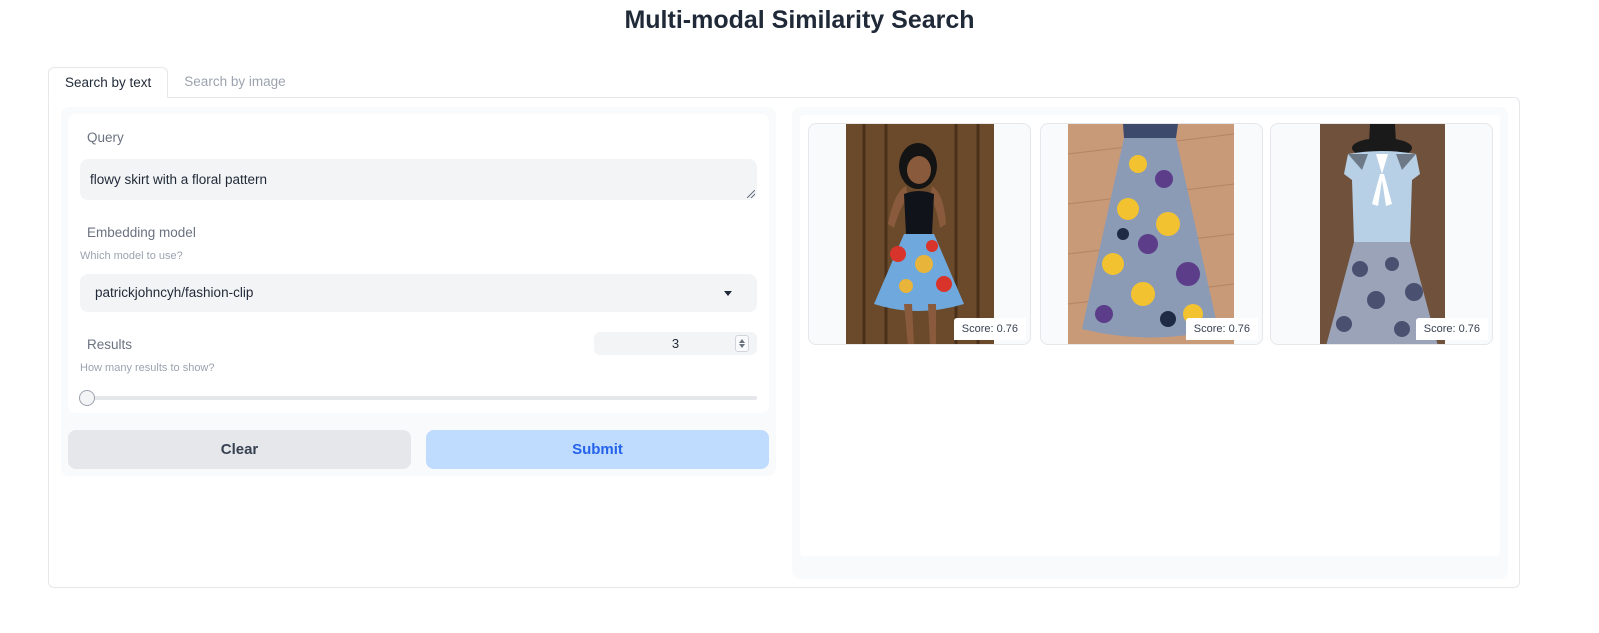  What do you see at coordinates (728, 293) in the screenshot?
I see `caret-down-icon` at bounding box center [728, 293].